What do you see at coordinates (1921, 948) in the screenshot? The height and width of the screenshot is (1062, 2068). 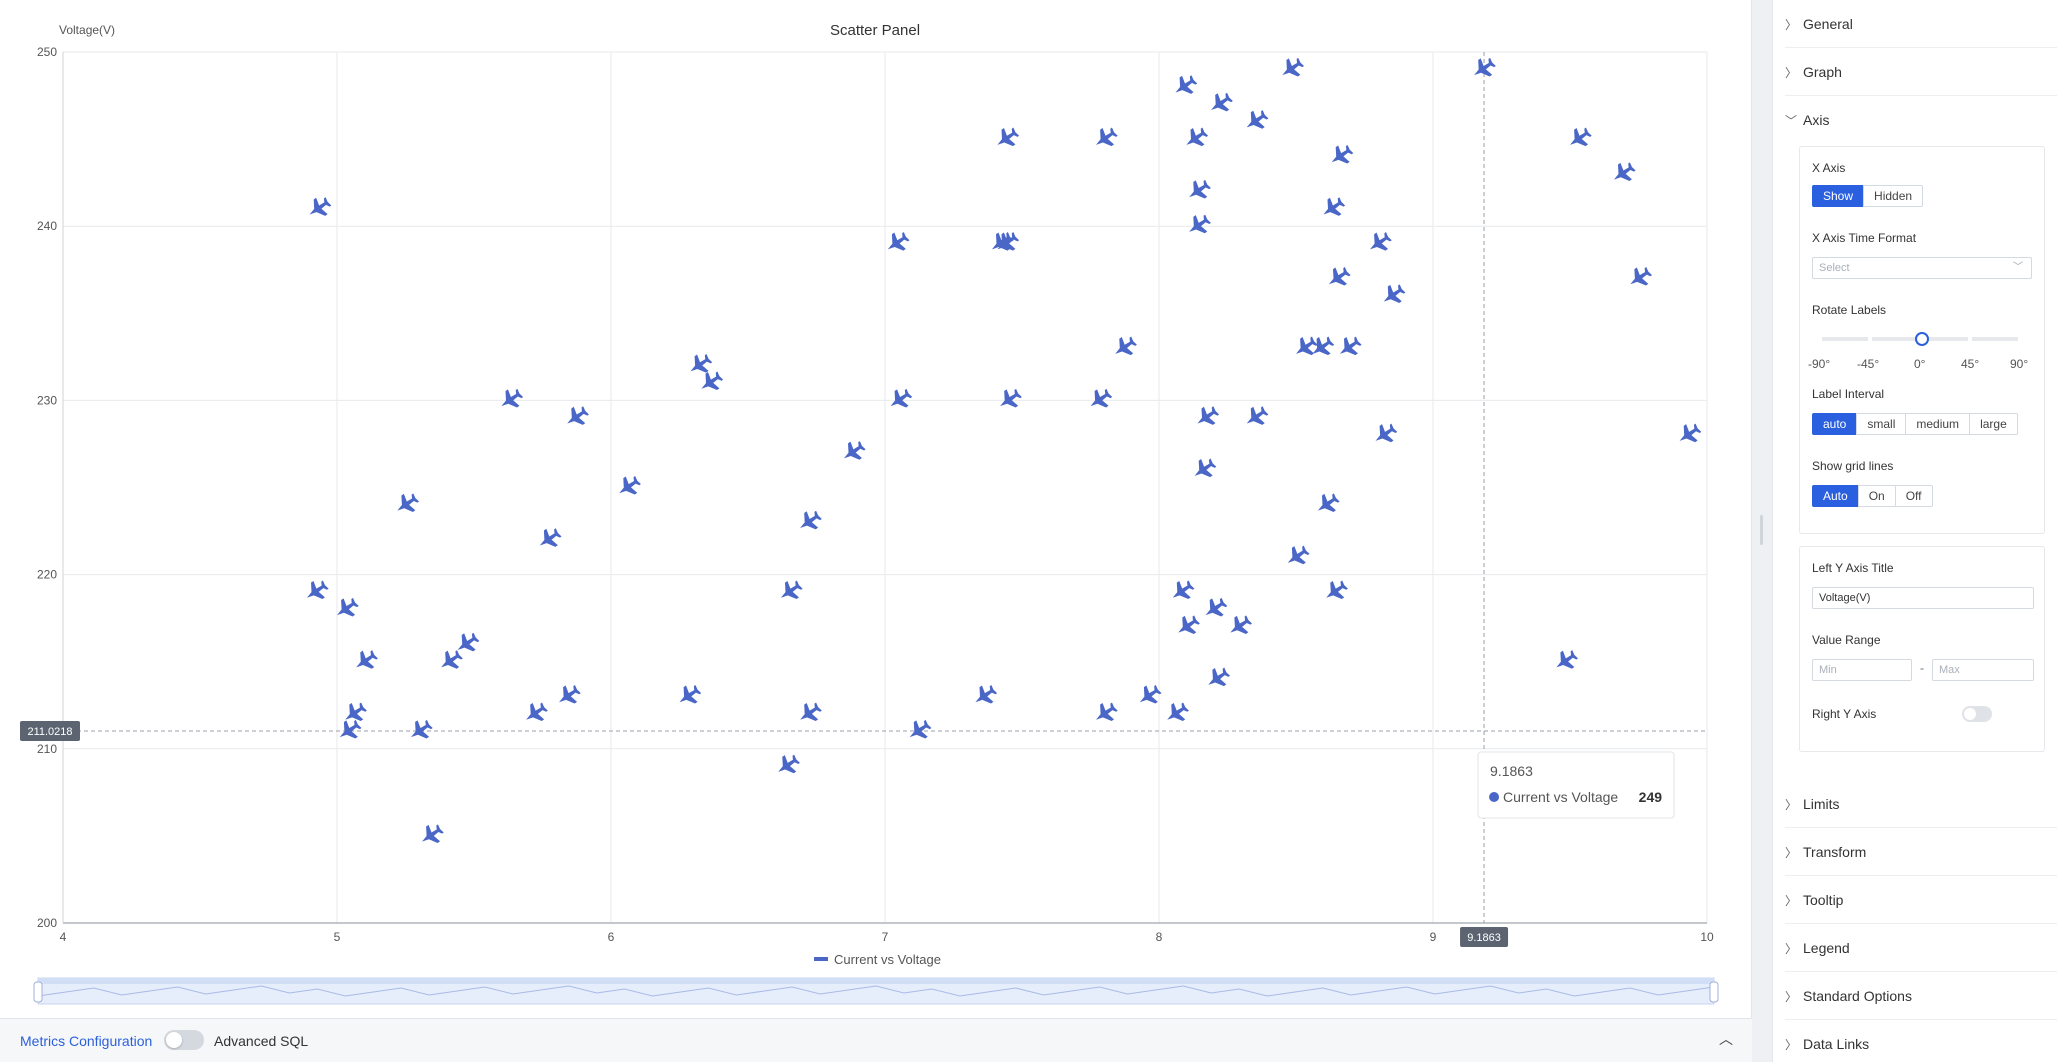 I see `section-legend: 〉 Legend` at bounding box center [1921, 948].